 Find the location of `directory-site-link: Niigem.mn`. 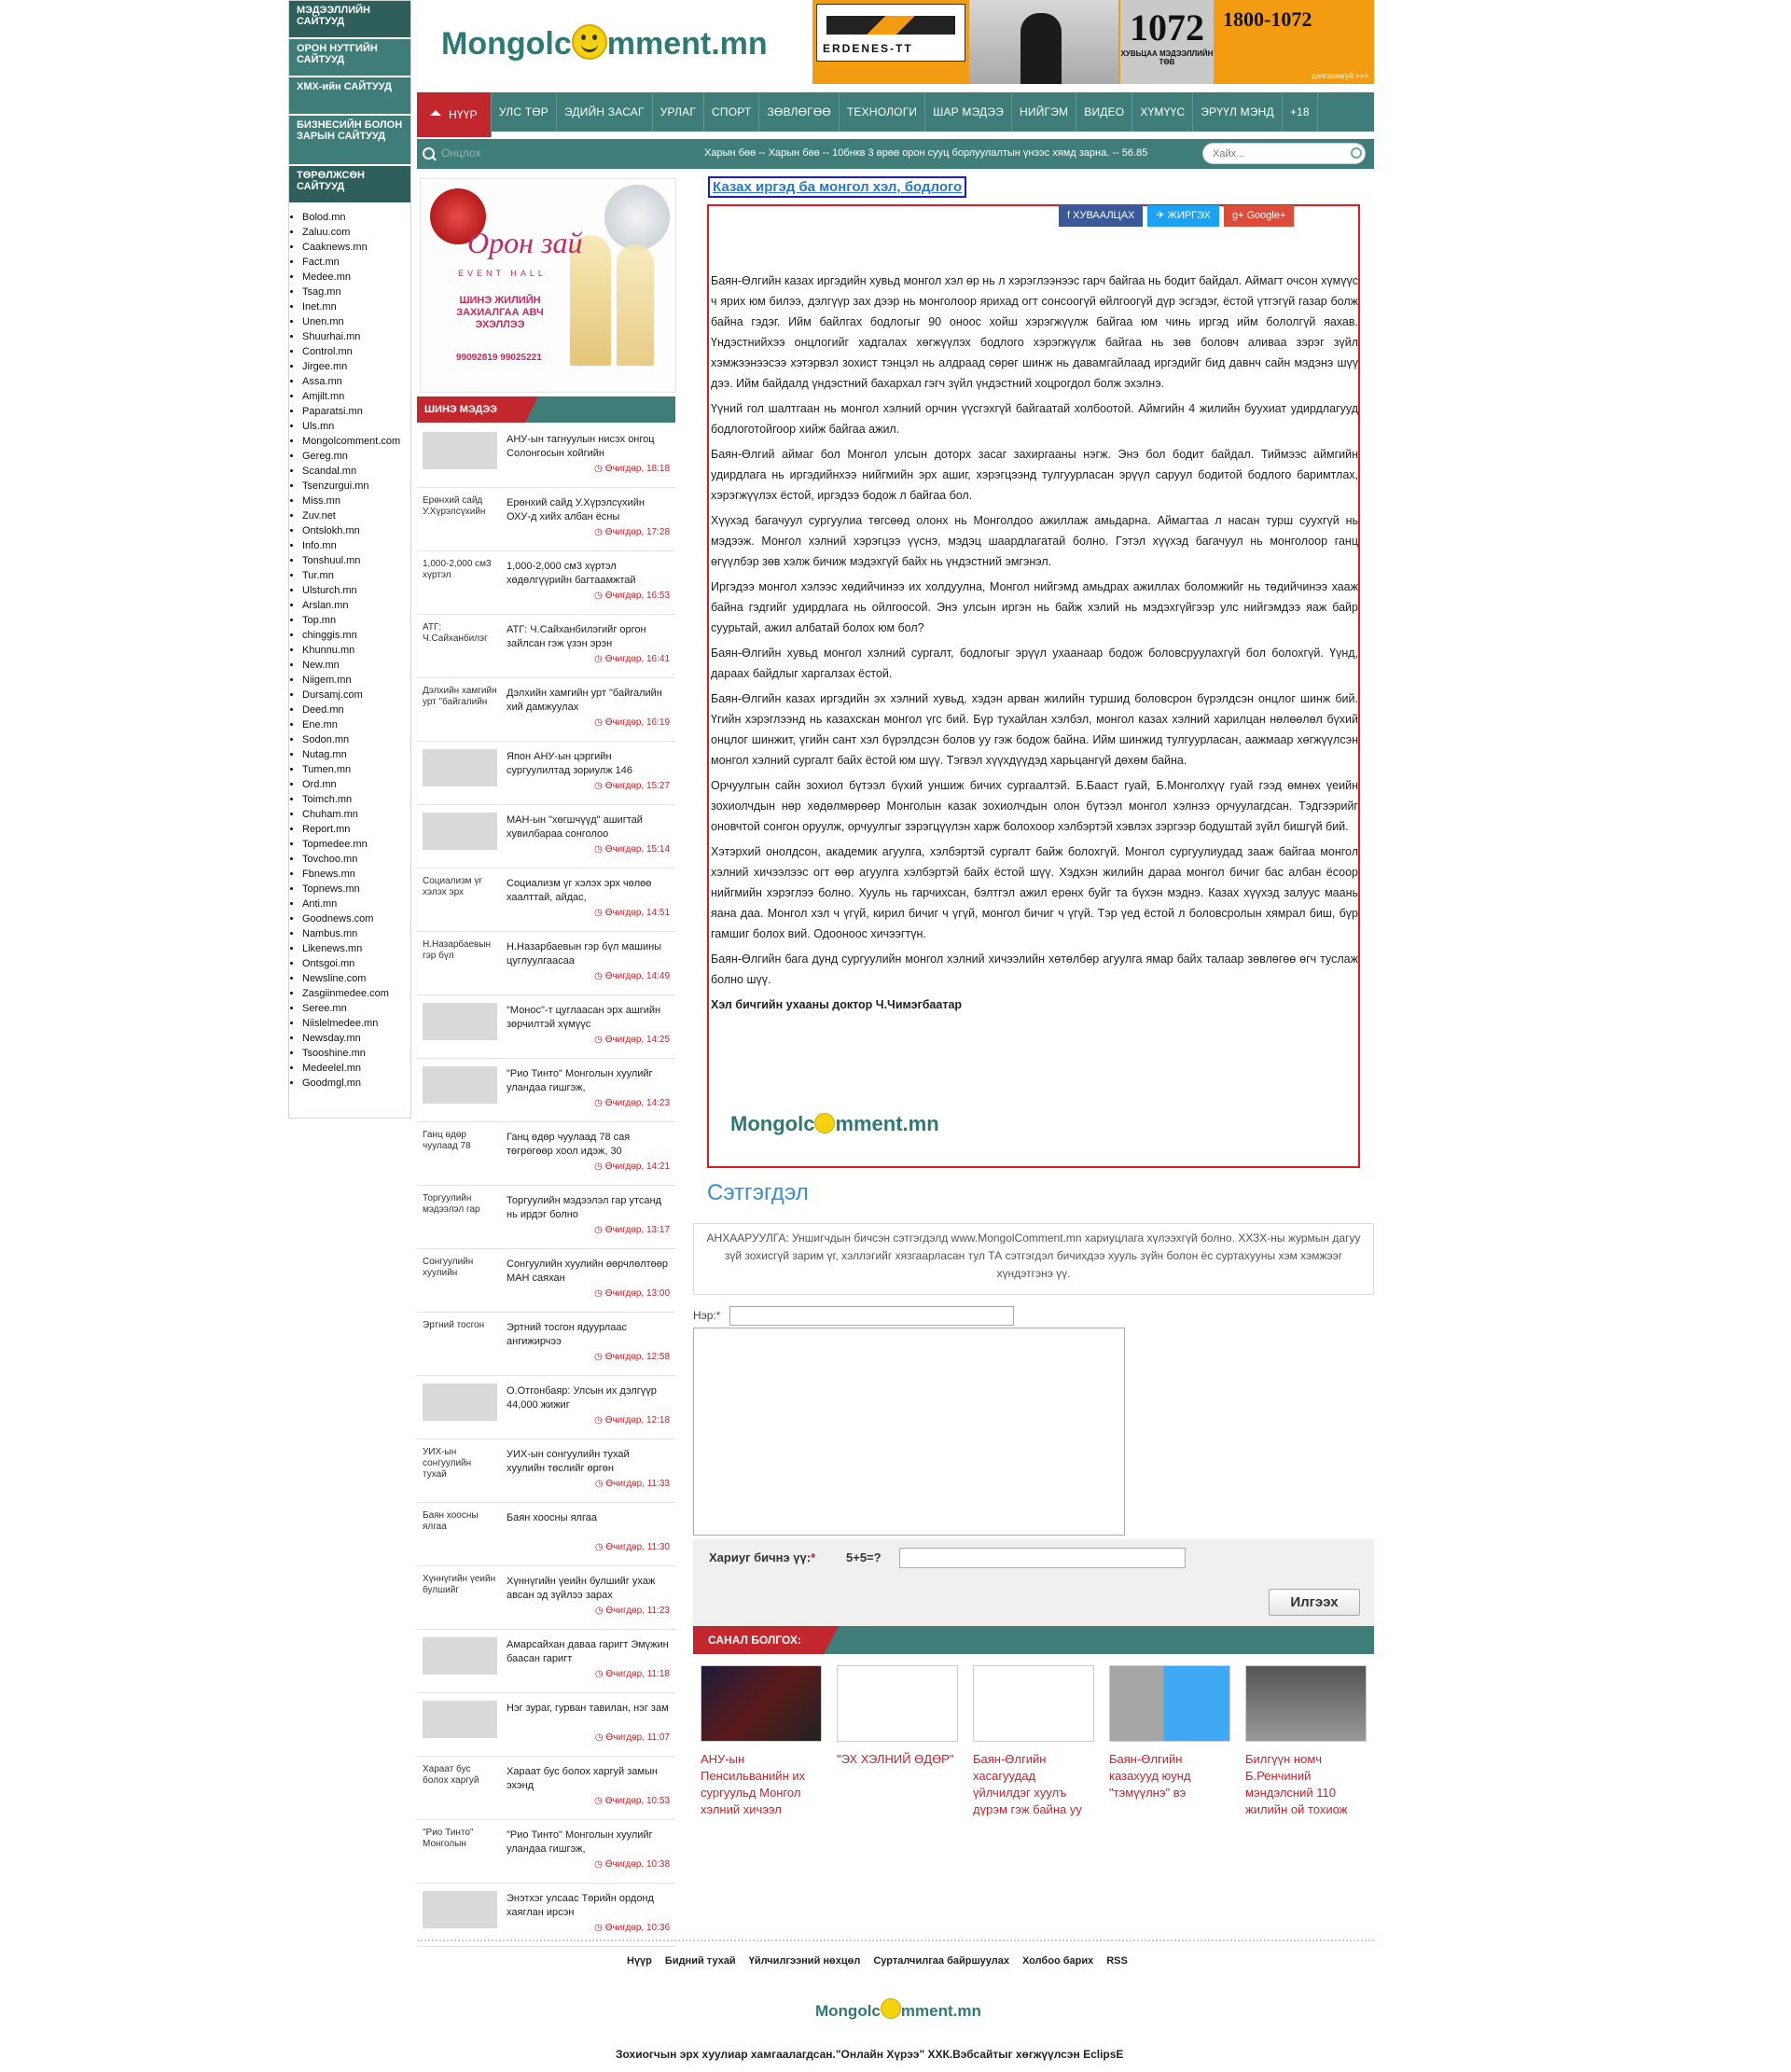

directory-site-link: Niigem.mn is located at coordinates (356, 680).